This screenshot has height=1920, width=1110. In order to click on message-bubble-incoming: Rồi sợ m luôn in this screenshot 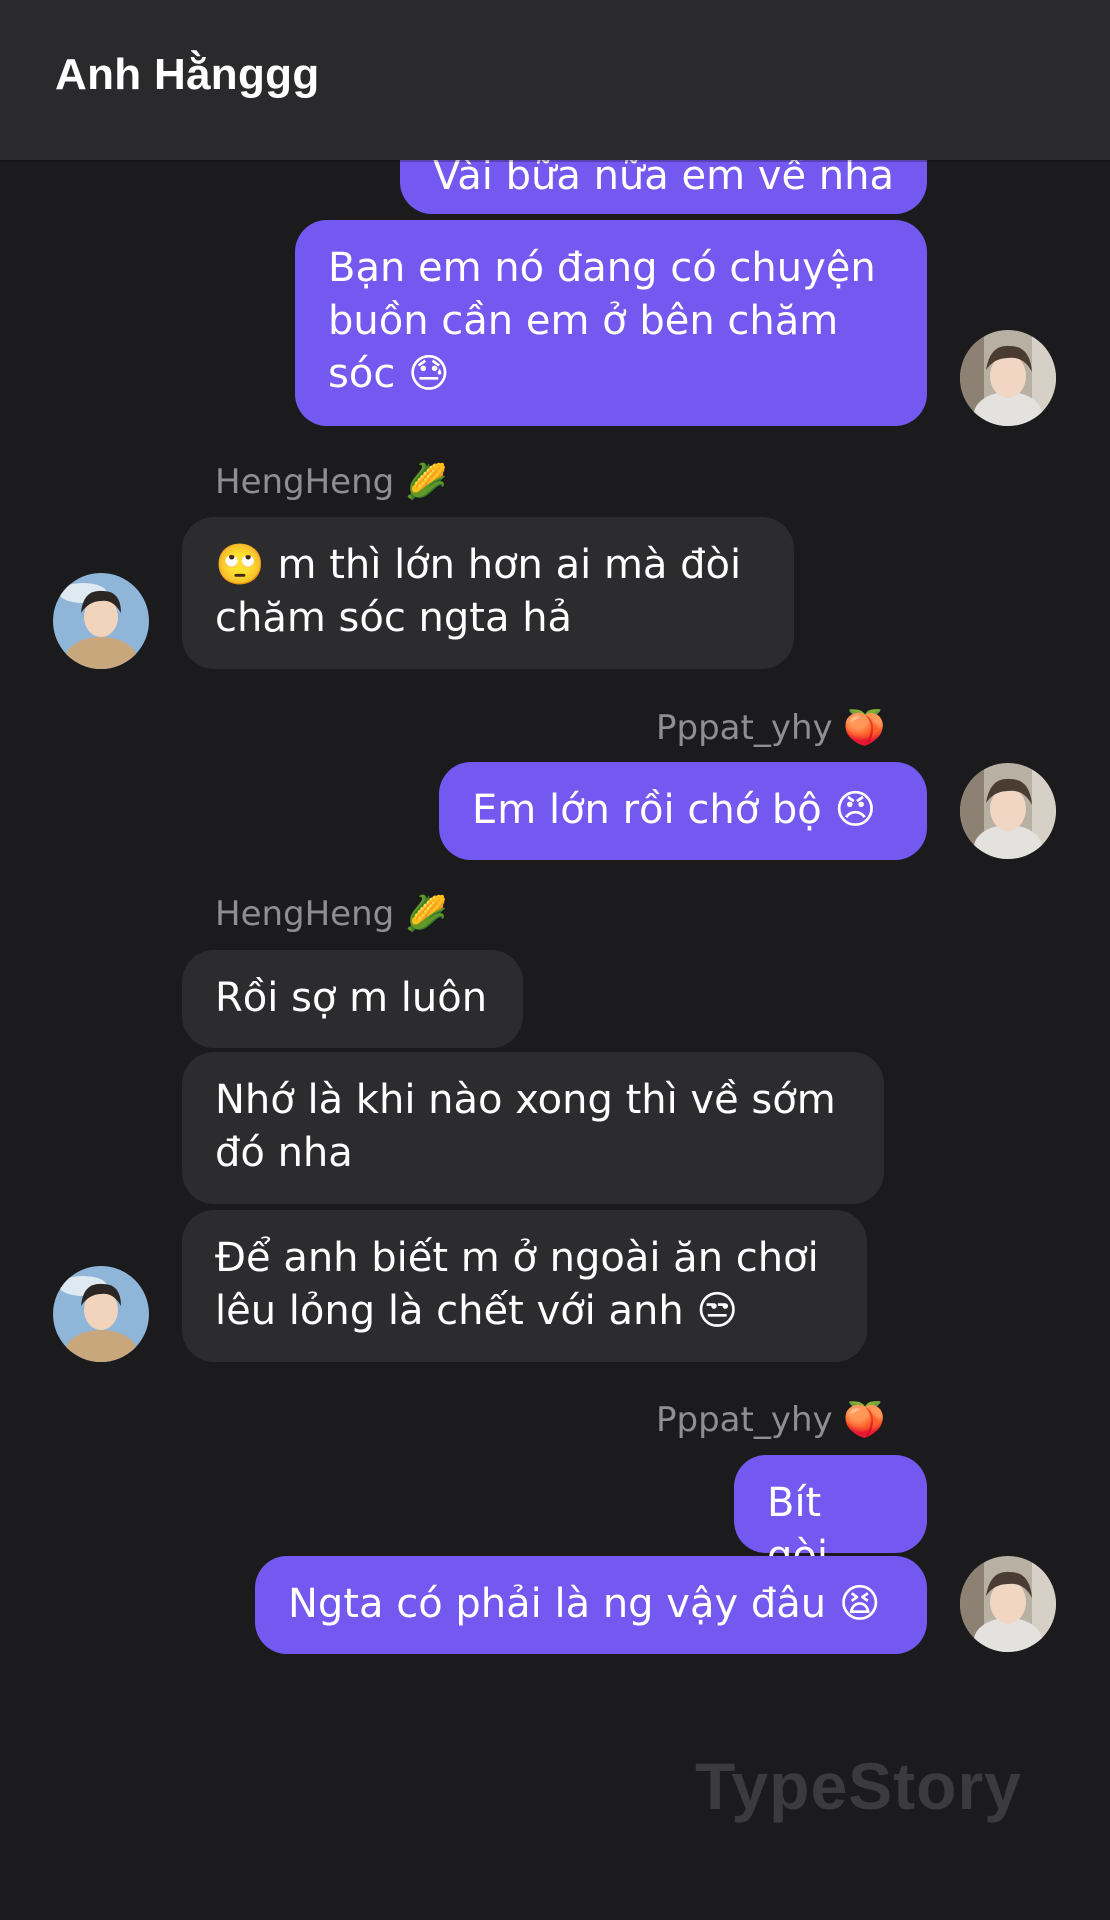, I will do `click(352, 999)`.